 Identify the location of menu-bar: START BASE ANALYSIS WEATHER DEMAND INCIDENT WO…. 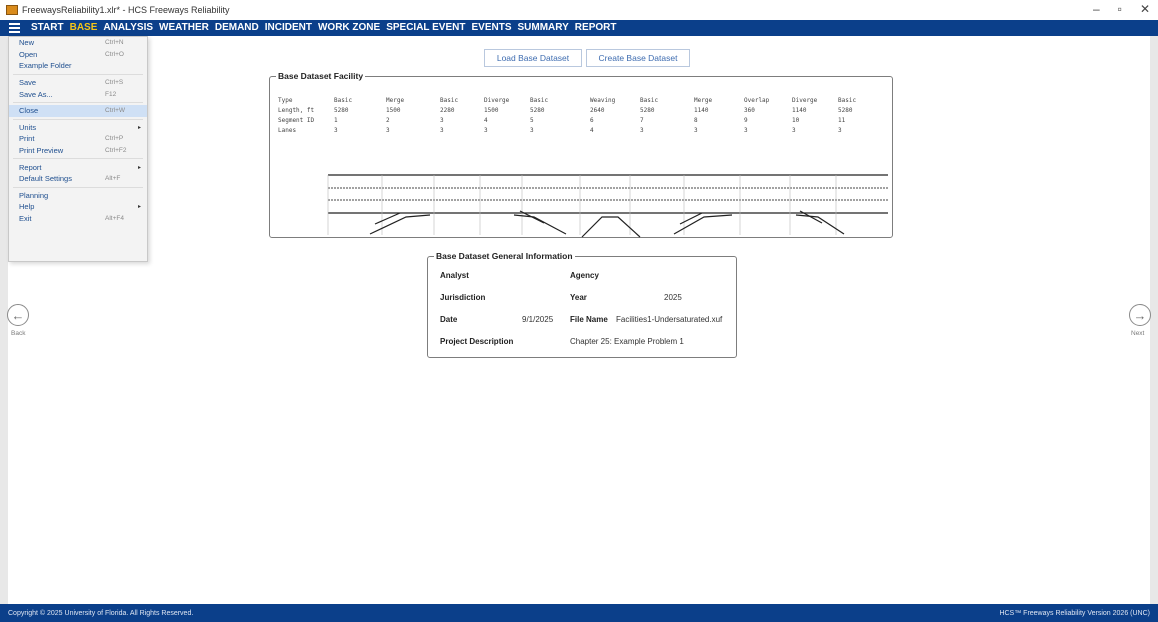
(579, 28).